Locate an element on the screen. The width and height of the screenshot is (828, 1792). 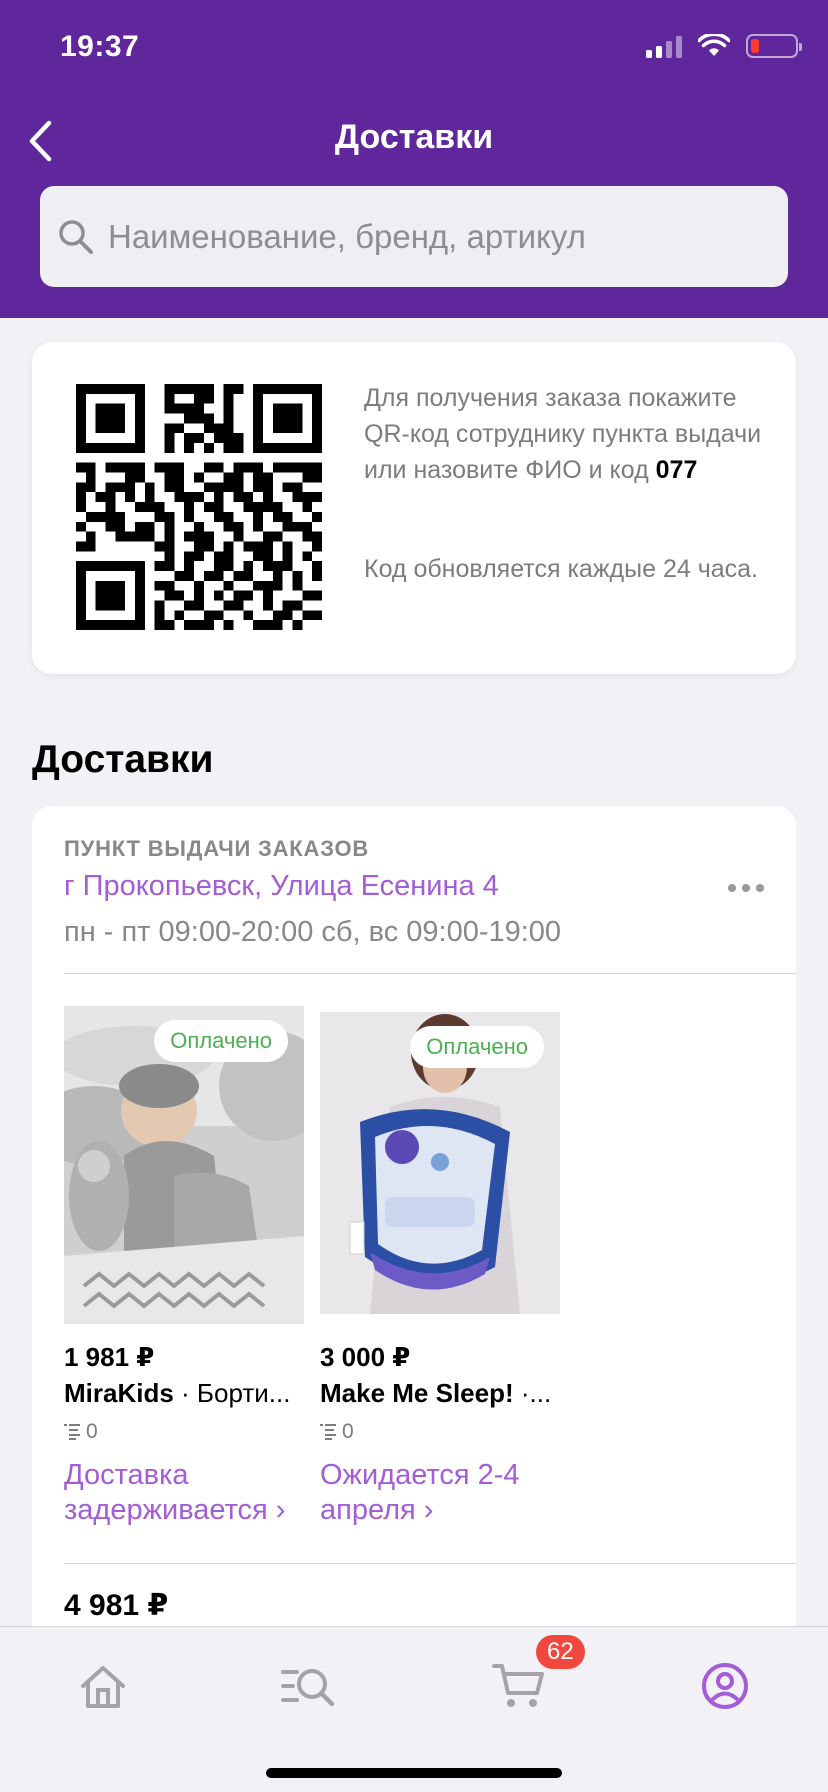
product-price: 1 981 ₽ is located at coordinates (109, 1357).